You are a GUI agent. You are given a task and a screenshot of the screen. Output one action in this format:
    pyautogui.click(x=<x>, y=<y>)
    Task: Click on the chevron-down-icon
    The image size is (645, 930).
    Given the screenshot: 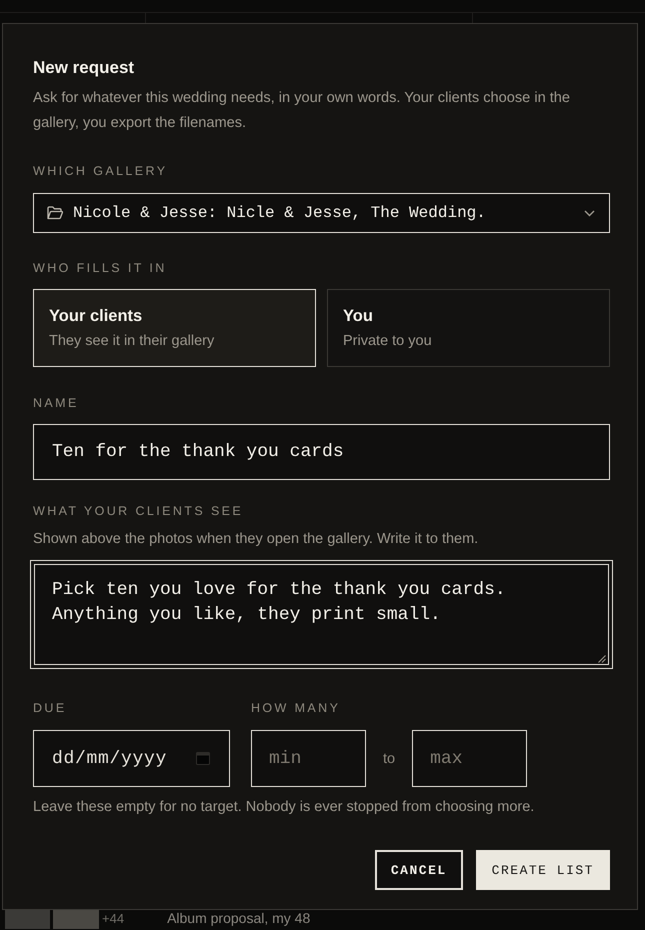 What is the action you would take?
    pyautogui.click(x=589, y=213)
    